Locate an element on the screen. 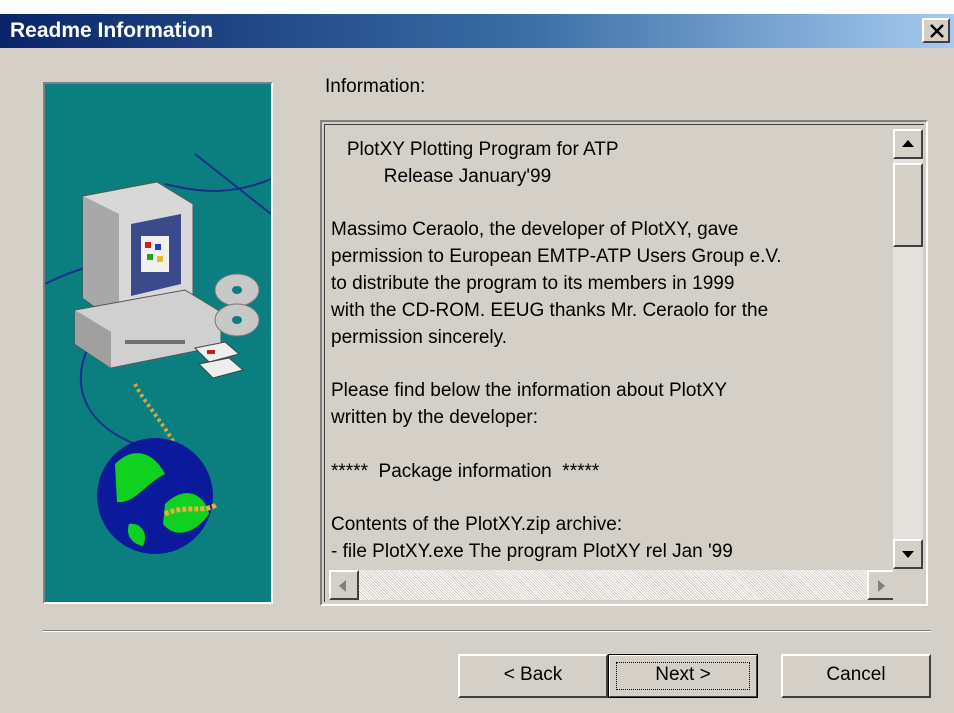 Image resolution: width=954 pixels, height=713 pixels. scroll-right-icon is located at coordinates (881, 586).